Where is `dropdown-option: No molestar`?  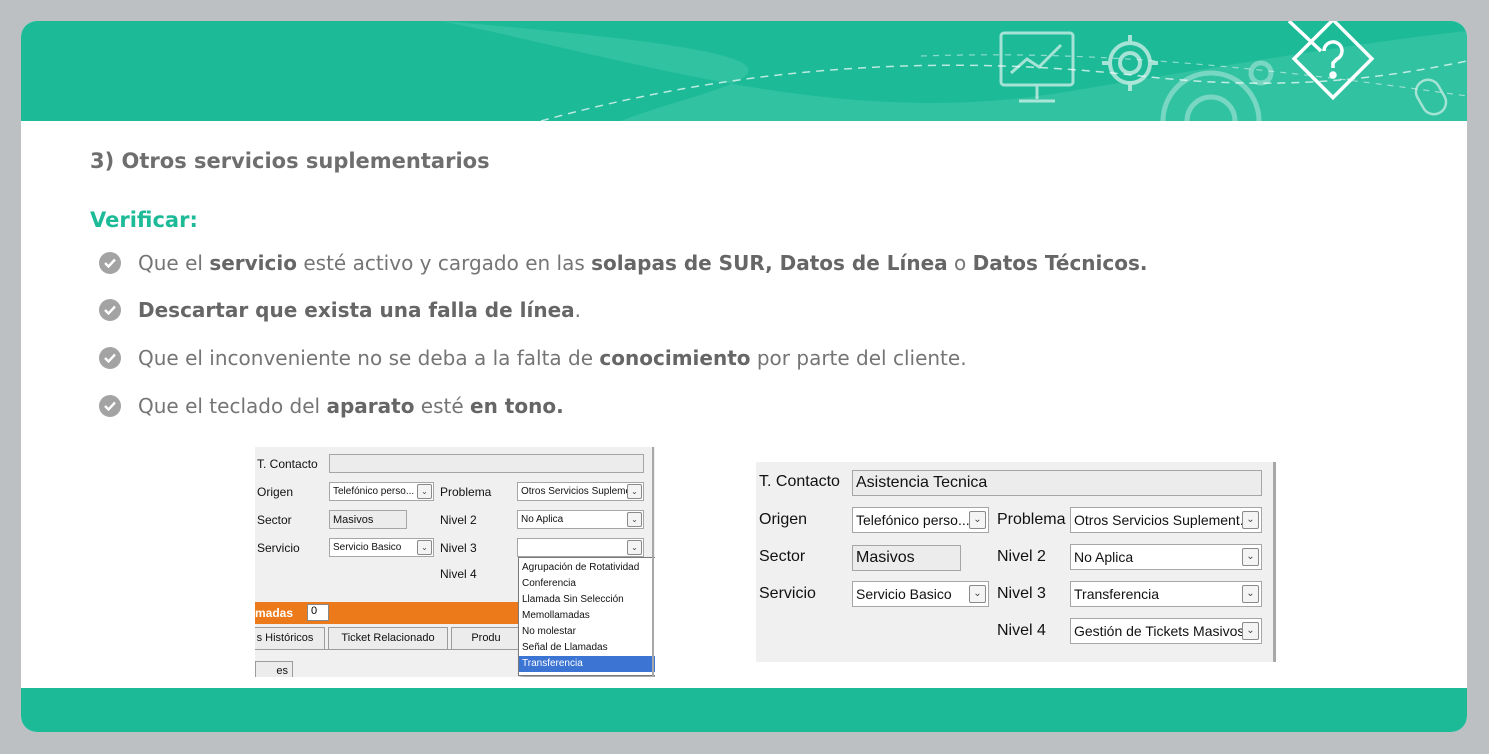
dropdown-option: No molestar is located at coordinates (587, 632).